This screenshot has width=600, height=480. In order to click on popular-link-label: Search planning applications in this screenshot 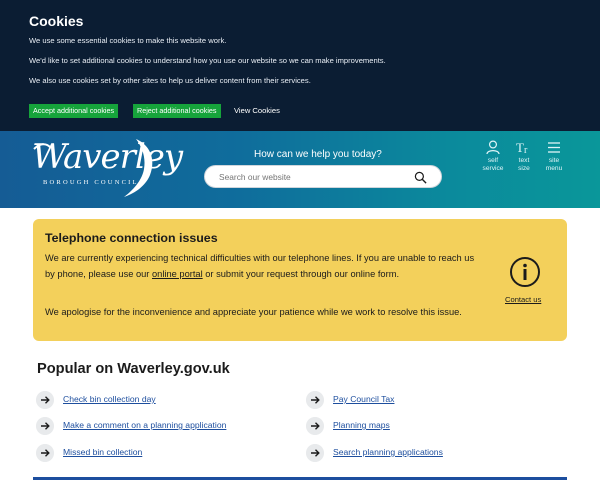, I will do `click(388, 452)`.